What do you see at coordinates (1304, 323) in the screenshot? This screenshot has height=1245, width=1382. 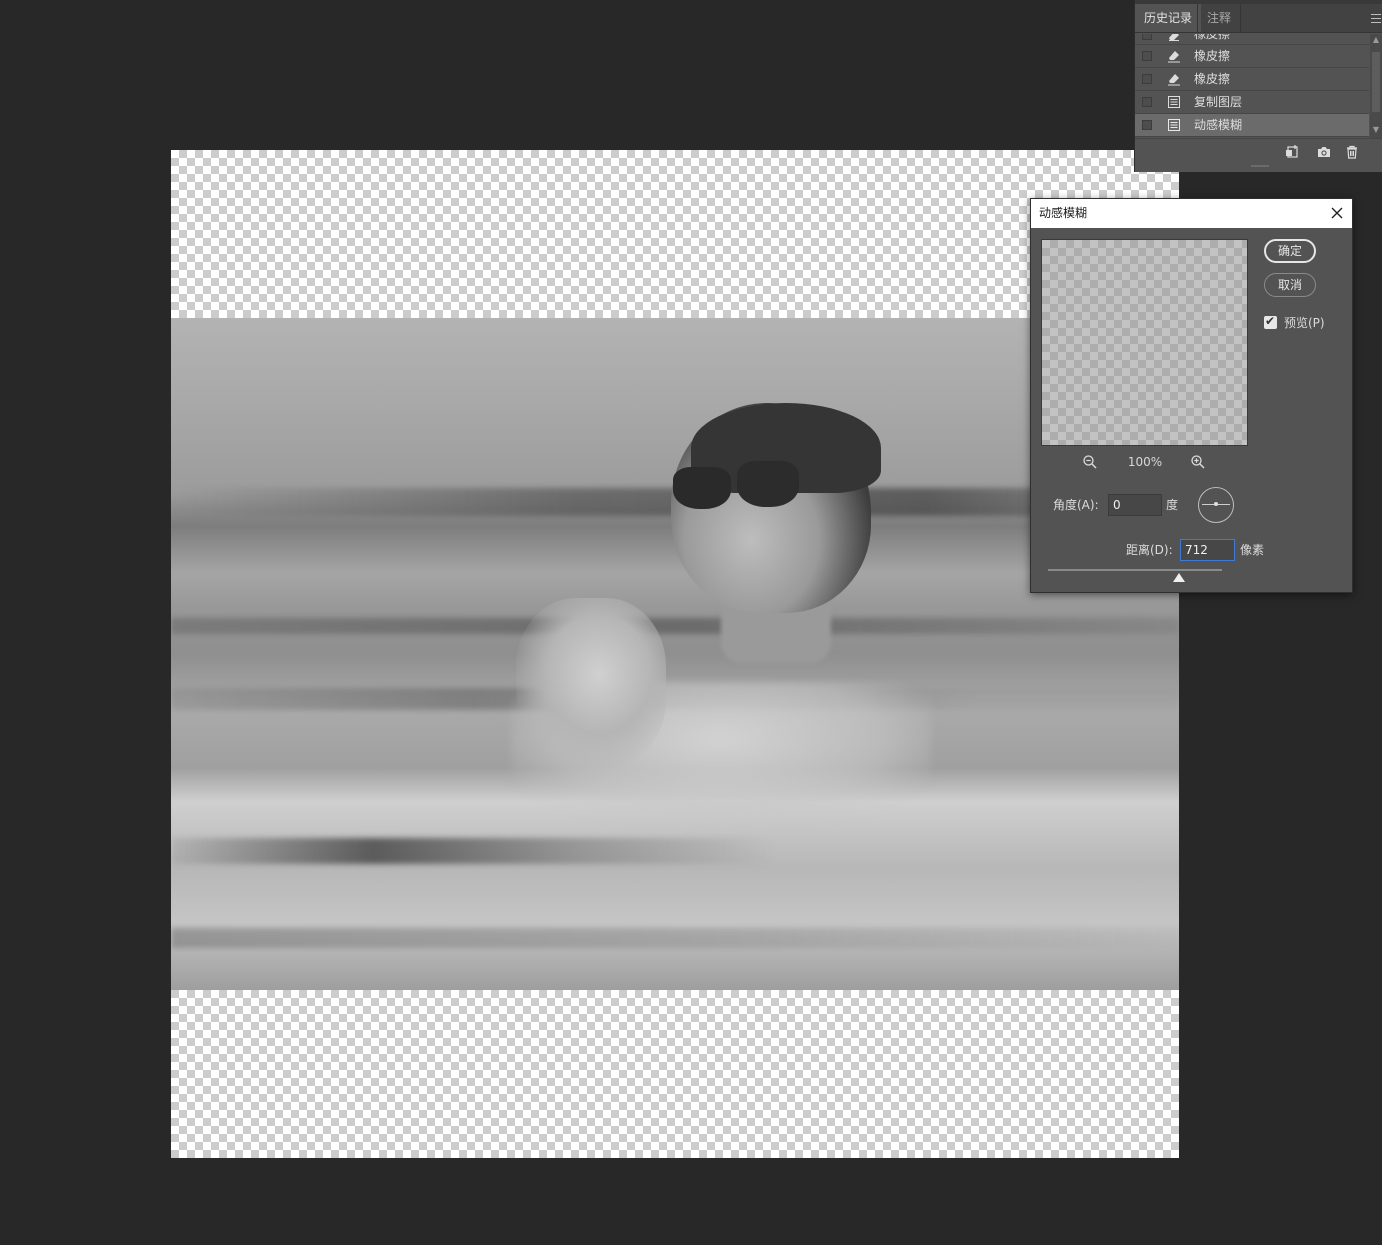 I see `preview-label: 预览(P)` at bounding box center [1304, 323].